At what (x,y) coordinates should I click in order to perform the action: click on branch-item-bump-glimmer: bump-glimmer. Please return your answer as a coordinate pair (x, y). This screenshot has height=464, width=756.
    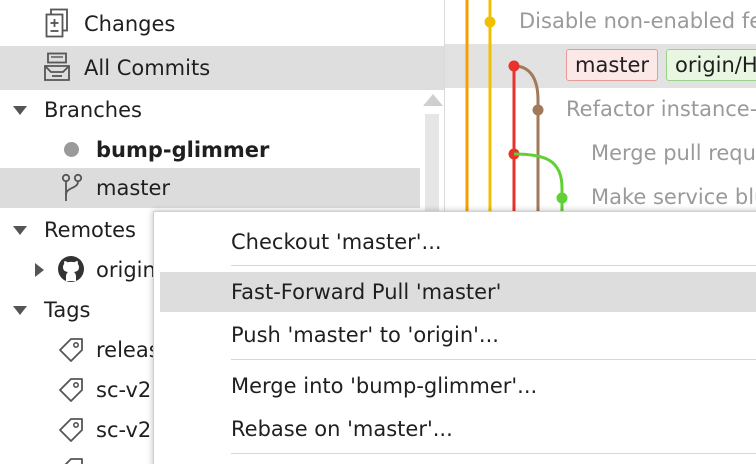
    Looking at the image, I should click on (222, 150).